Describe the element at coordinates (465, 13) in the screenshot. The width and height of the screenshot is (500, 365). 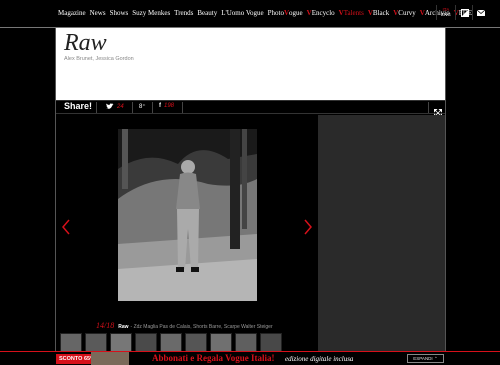
I see `contrast-icon` at that location.